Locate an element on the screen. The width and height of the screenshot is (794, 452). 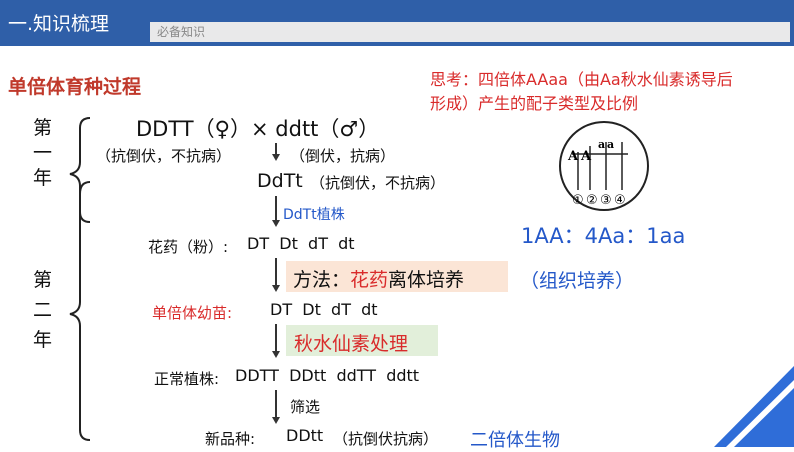
corner-decoration is located at coordinates (754, 406).